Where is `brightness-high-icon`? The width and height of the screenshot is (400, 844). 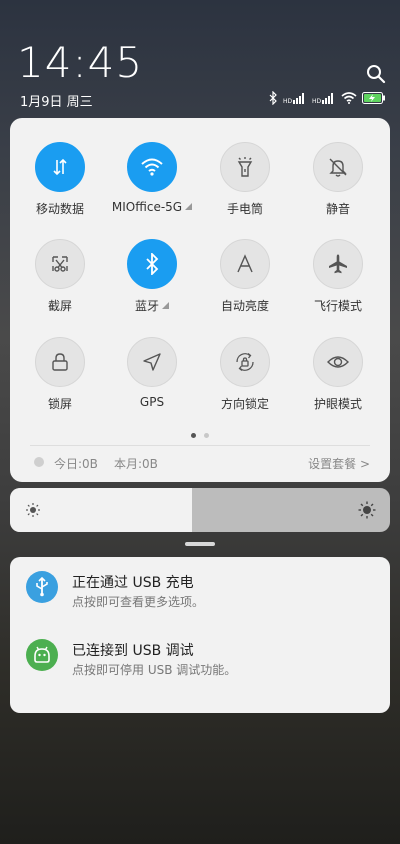 brightness-high-icon is located at coordinates (367, 512).